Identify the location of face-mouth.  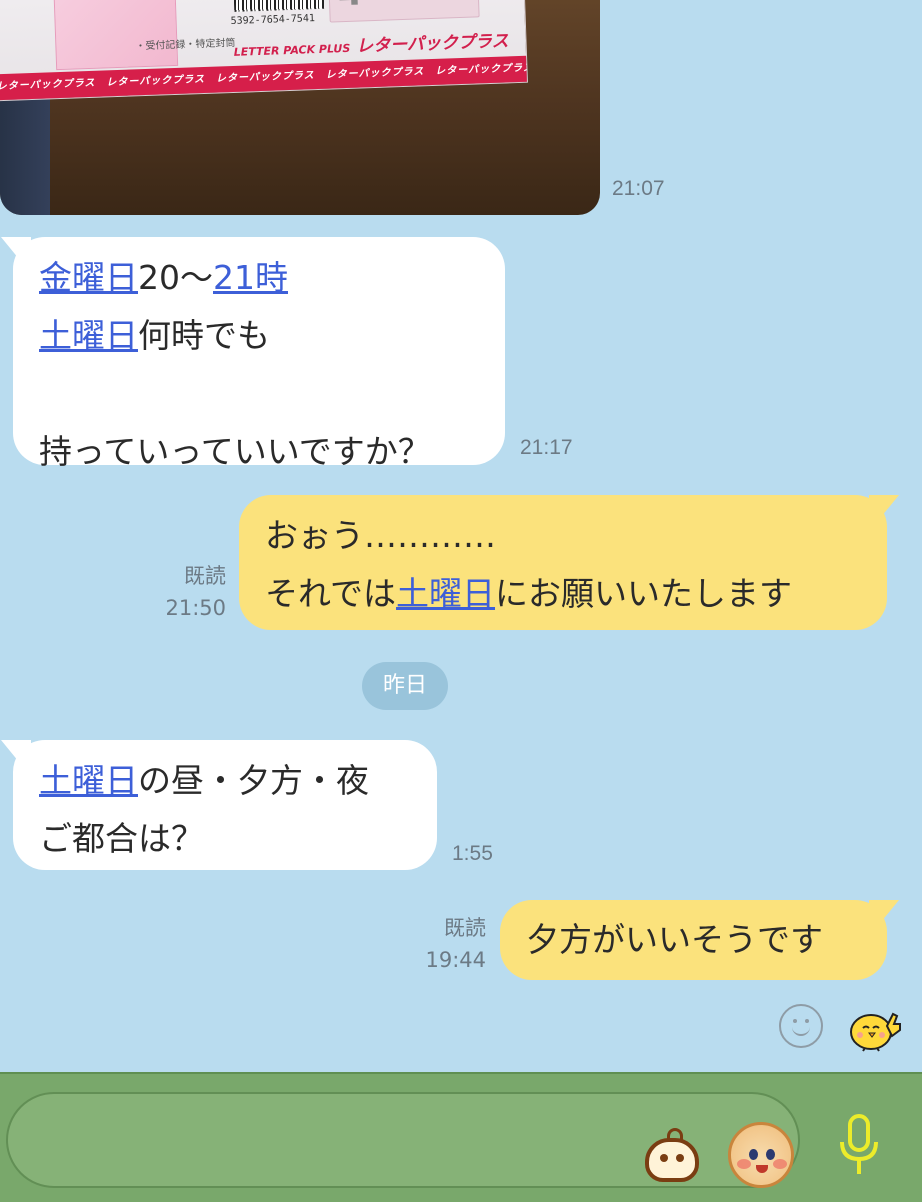
(762, 1169).